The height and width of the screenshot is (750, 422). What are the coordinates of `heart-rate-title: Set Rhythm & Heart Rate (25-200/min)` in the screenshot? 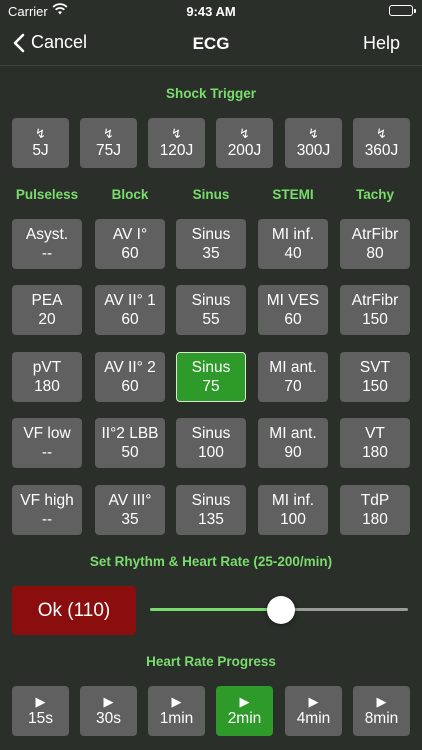 It's located at (211, 561).